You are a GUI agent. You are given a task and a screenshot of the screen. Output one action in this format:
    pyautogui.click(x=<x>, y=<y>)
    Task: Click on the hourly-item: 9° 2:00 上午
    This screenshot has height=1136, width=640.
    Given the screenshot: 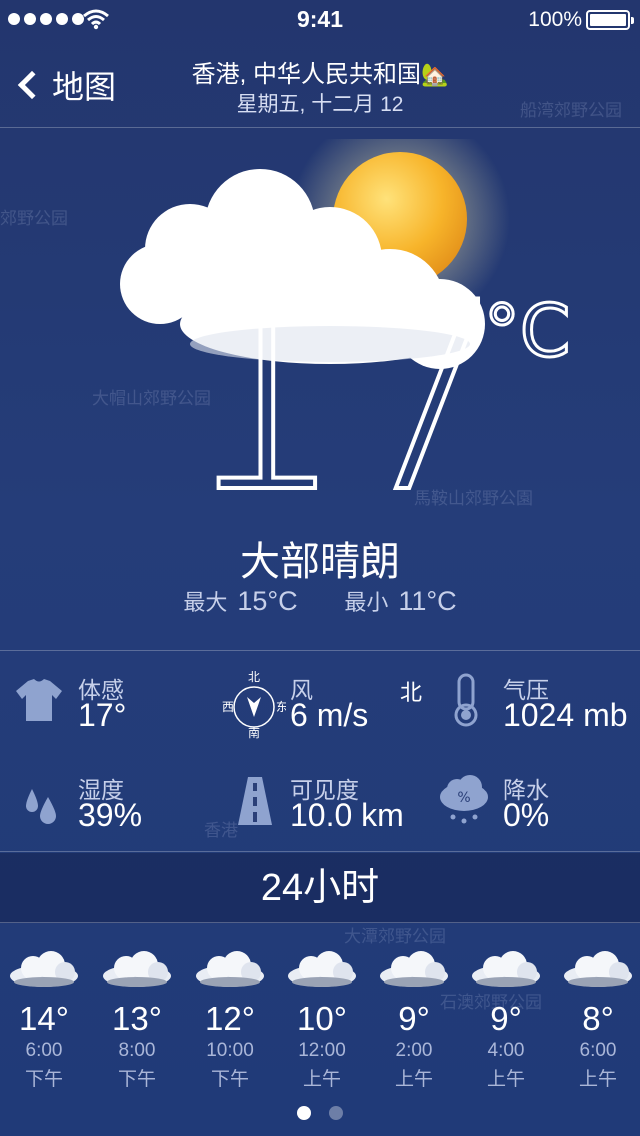 What is the action you would take?
    pyautogui.click(x=414, y=1020)
    